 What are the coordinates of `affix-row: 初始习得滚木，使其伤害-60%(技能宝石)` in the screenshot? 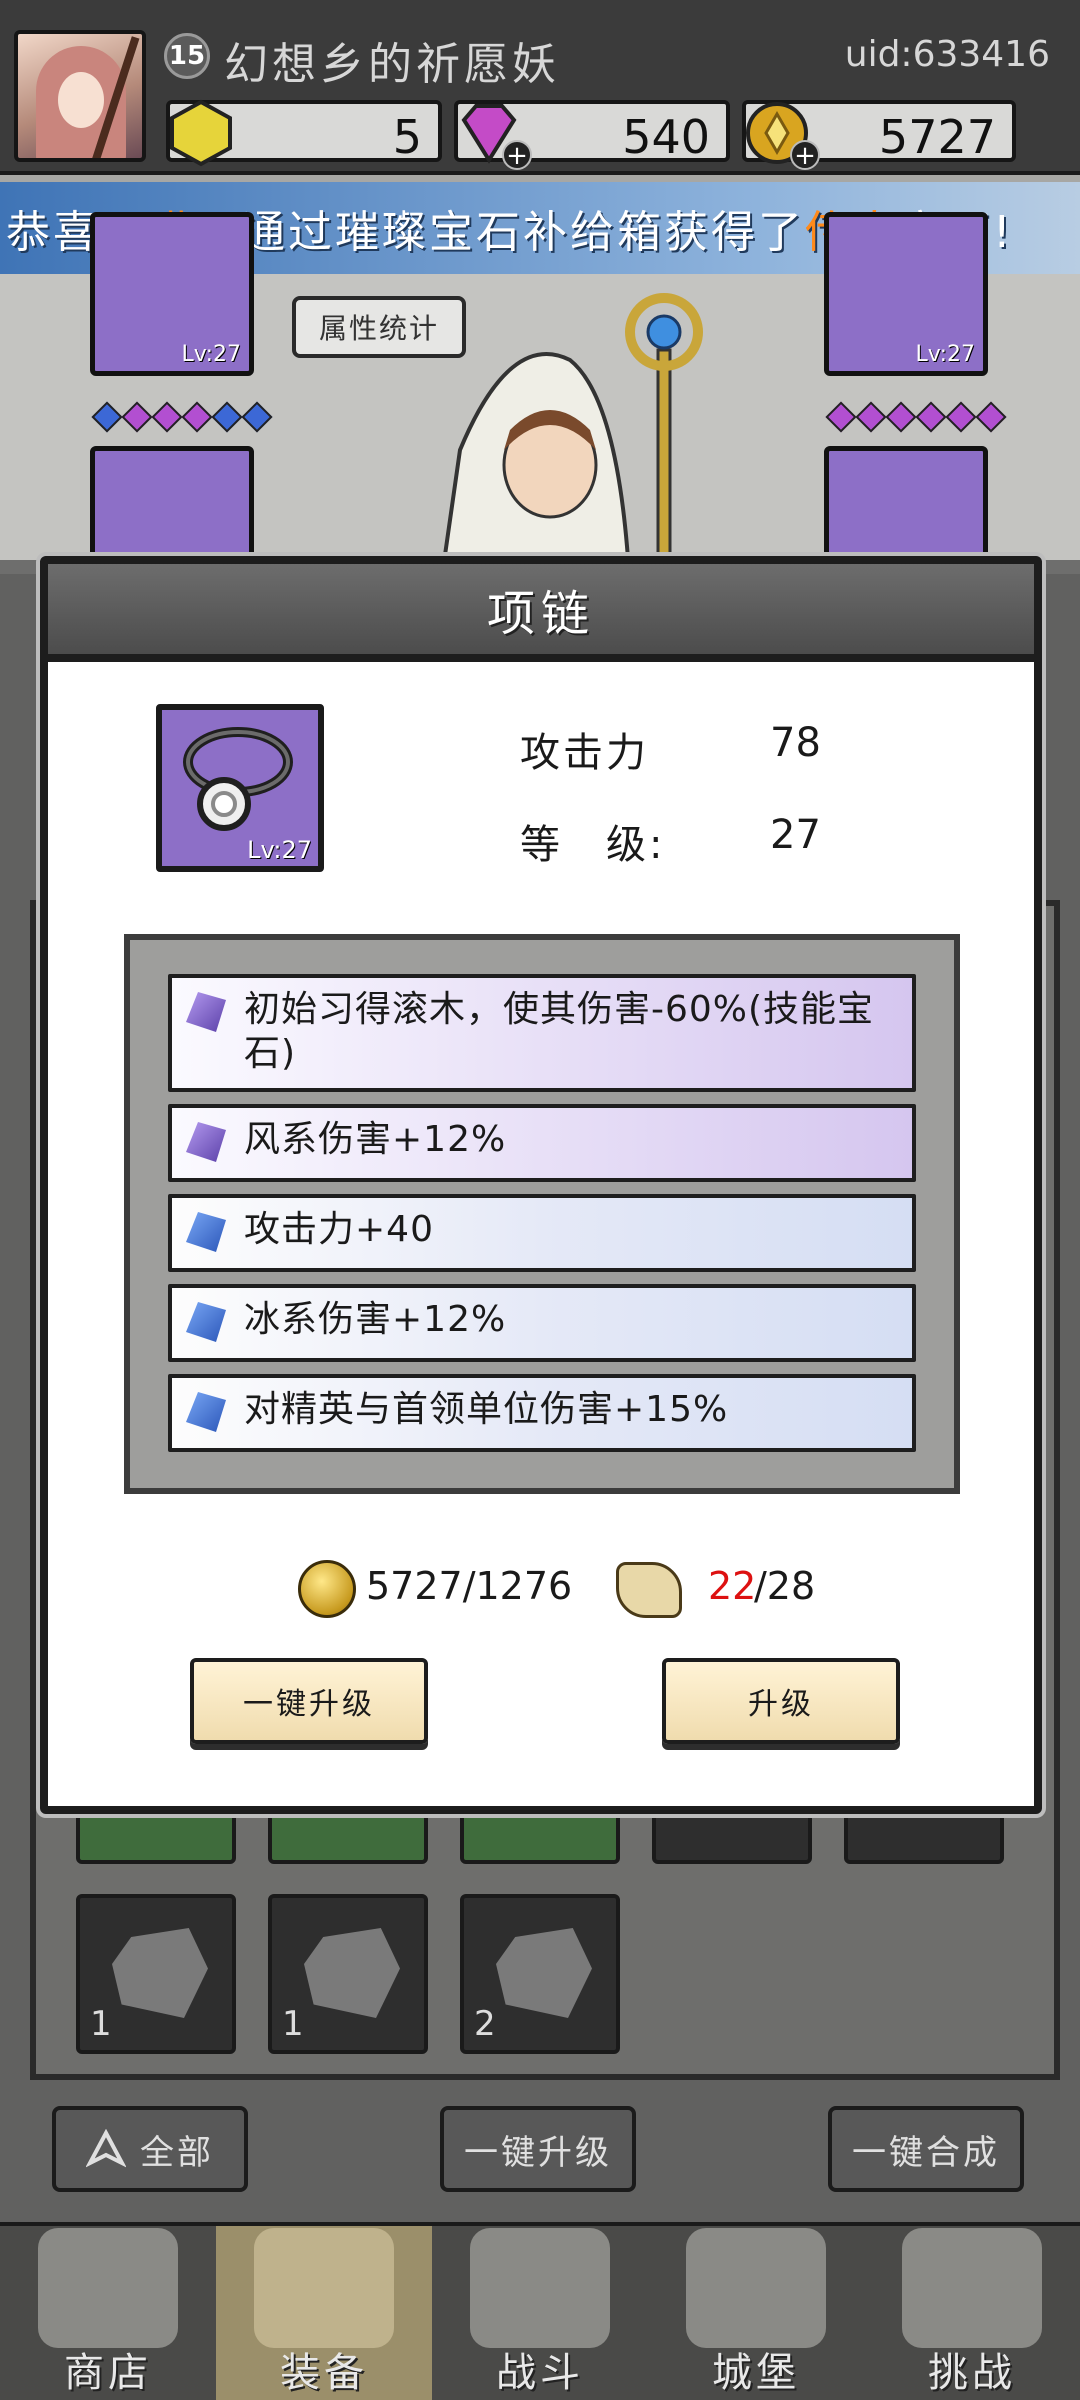 It's located at (542, 1033).